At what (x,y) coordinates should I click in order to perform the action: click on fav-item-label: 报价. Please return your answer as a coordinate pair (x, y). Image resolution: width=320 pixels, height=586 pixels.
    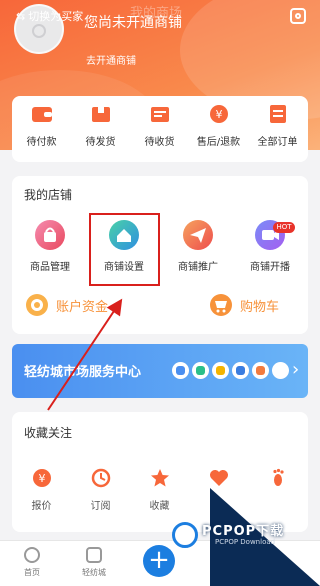
    Looking at the image, I should click on (41, 506).